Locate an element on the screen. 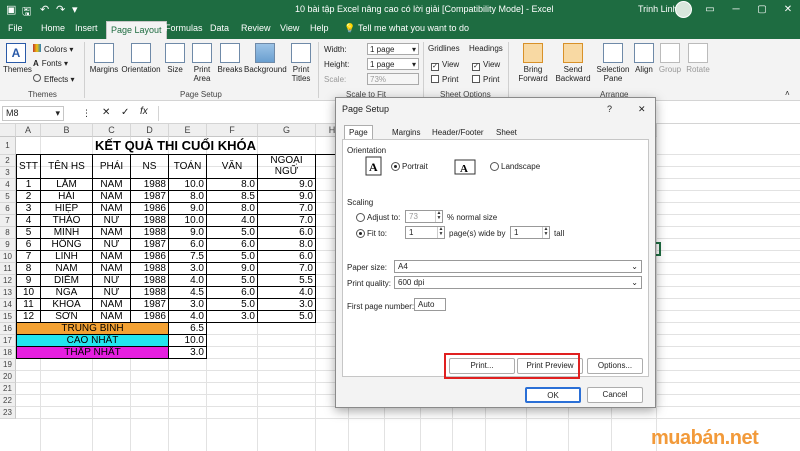 This screenshot has width=800, height=451. tab-page: Page is located at coordinates (358, 132).